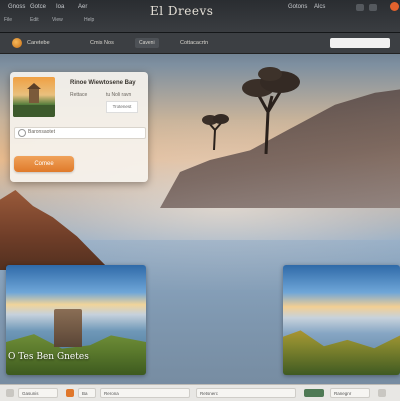 The height and width of the screenshot is (401, 400). I want to click on taskbar: Gasunis Ba Rerona Retsnerc Ranegnr, so click(200, 392).